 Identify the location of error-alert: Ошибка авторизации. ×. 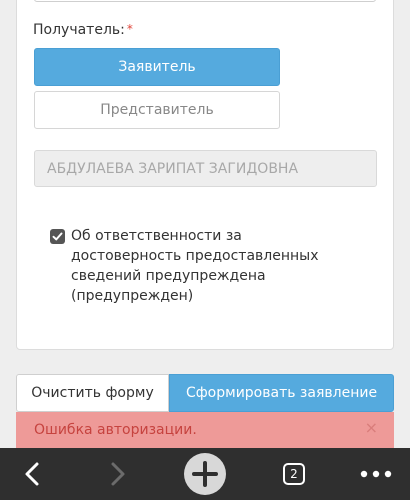
(205, 430).